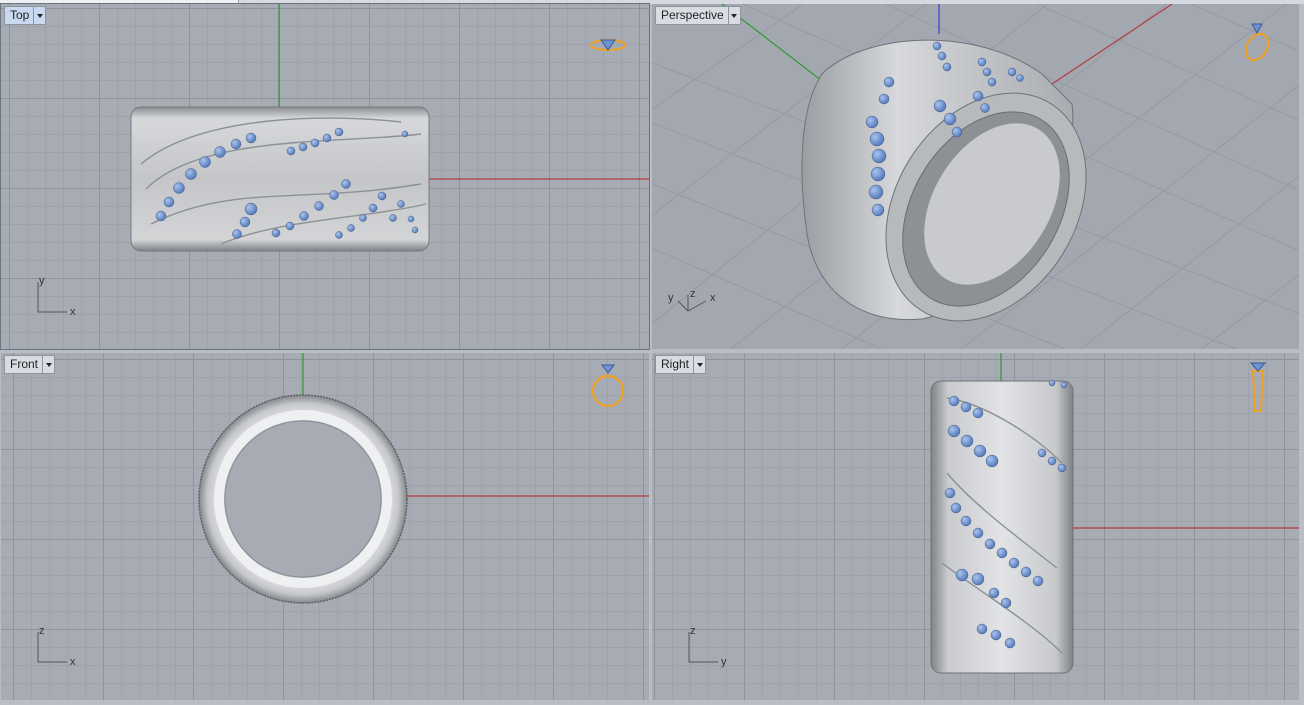  I want to click on ring-perspective-view-icon, so click(1258, 44).